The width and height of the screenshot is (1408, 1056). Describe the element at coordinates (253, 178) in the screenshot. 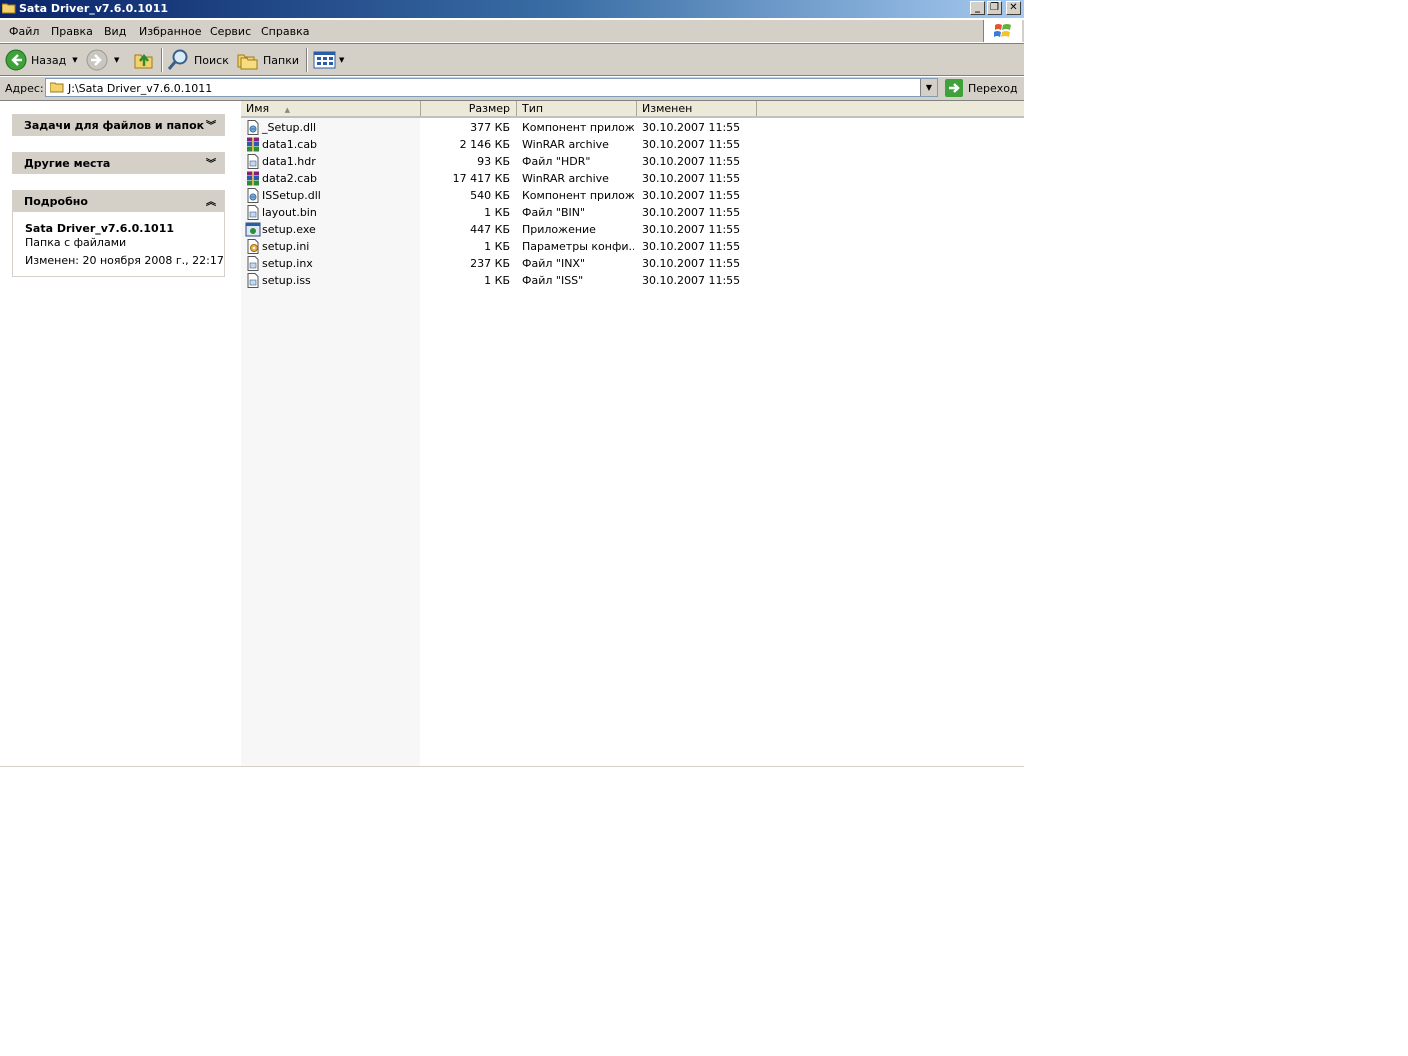

I see `winrar-icon` at that location.